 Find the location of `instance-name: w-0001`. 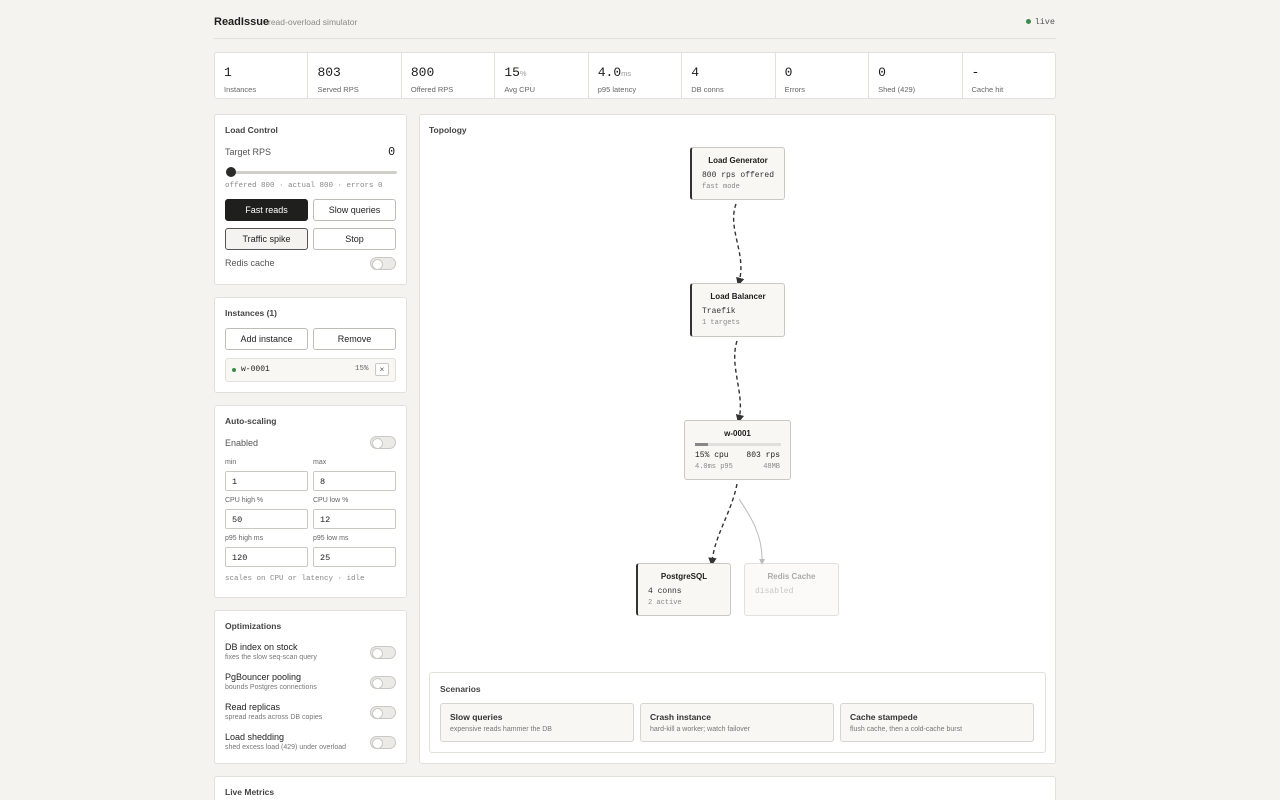

instance-name: w-0001 is located at coordinates (255, 369).